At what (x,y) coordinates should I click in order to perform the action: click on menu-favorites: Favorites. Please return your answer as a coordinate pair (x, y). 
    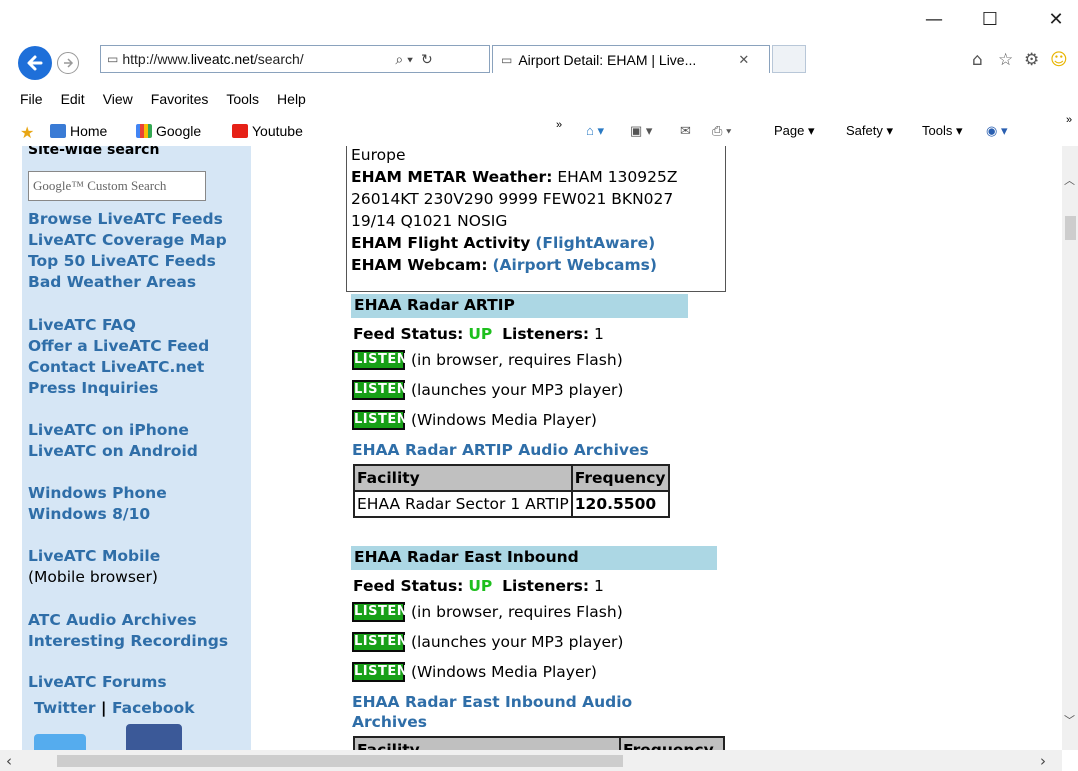
    Looking at the image, I should click on (180, 99).